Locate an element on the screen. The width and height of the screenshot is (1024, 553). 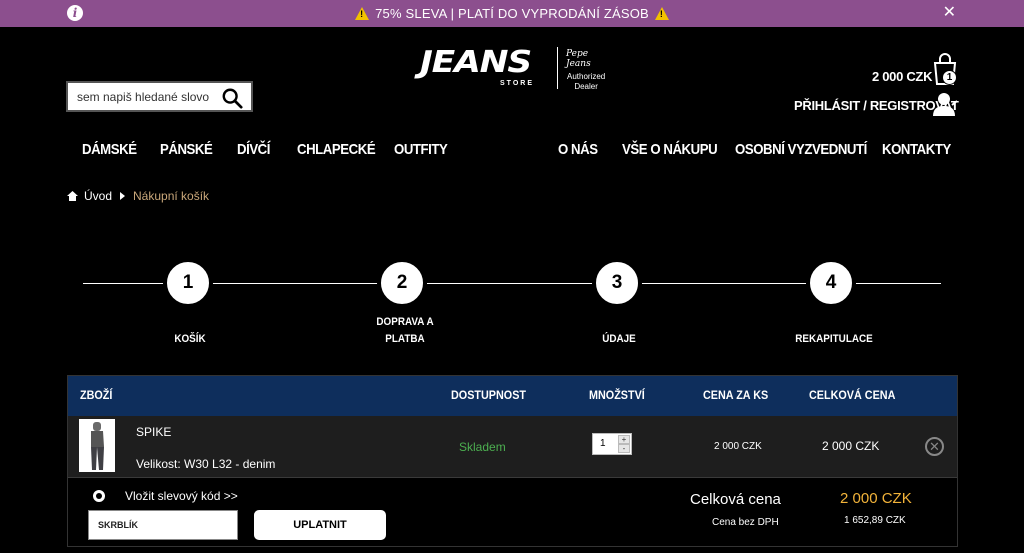
nav-item-kontakty: KONTAKTY is located at coordinates (916, 149).